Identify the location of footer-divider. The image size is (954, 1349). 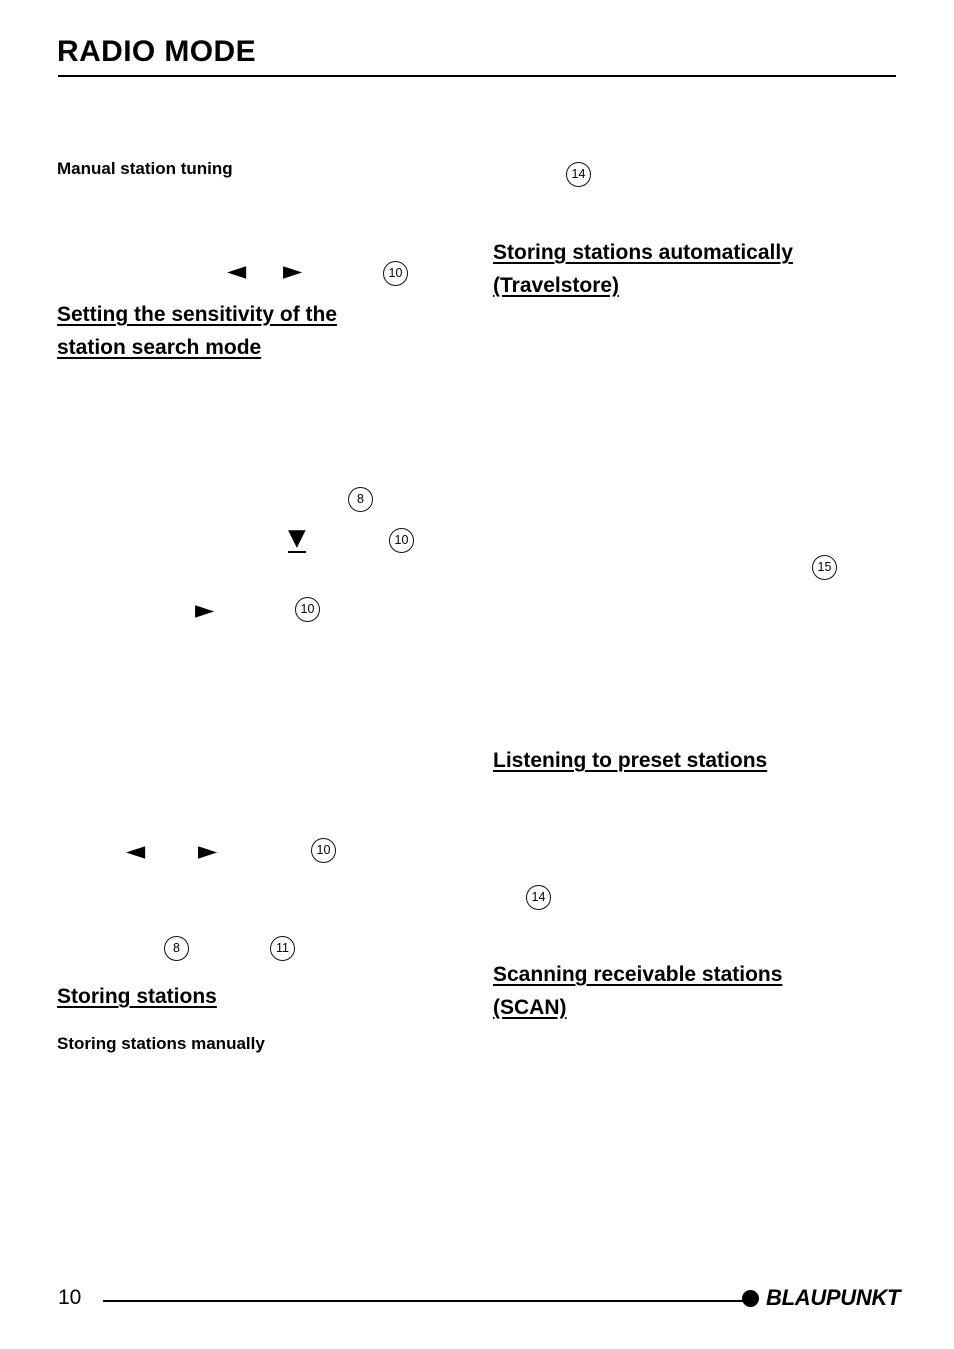
(423, 1301).